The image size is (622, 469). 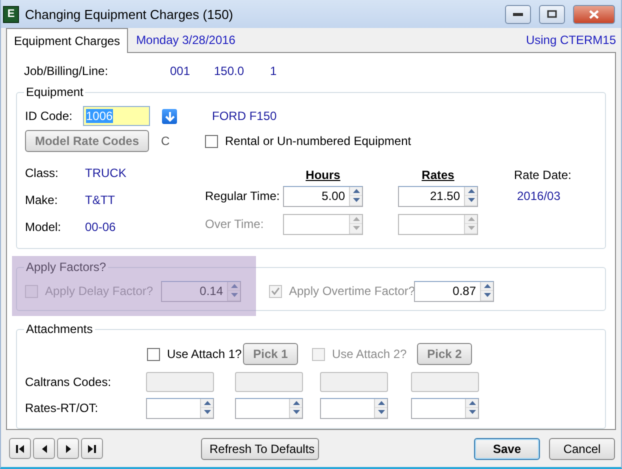 What do you see at coordinates (244, 116) in the screenshot?
I see `equipment-name: FORD F150` at bounding box center [244, 116].